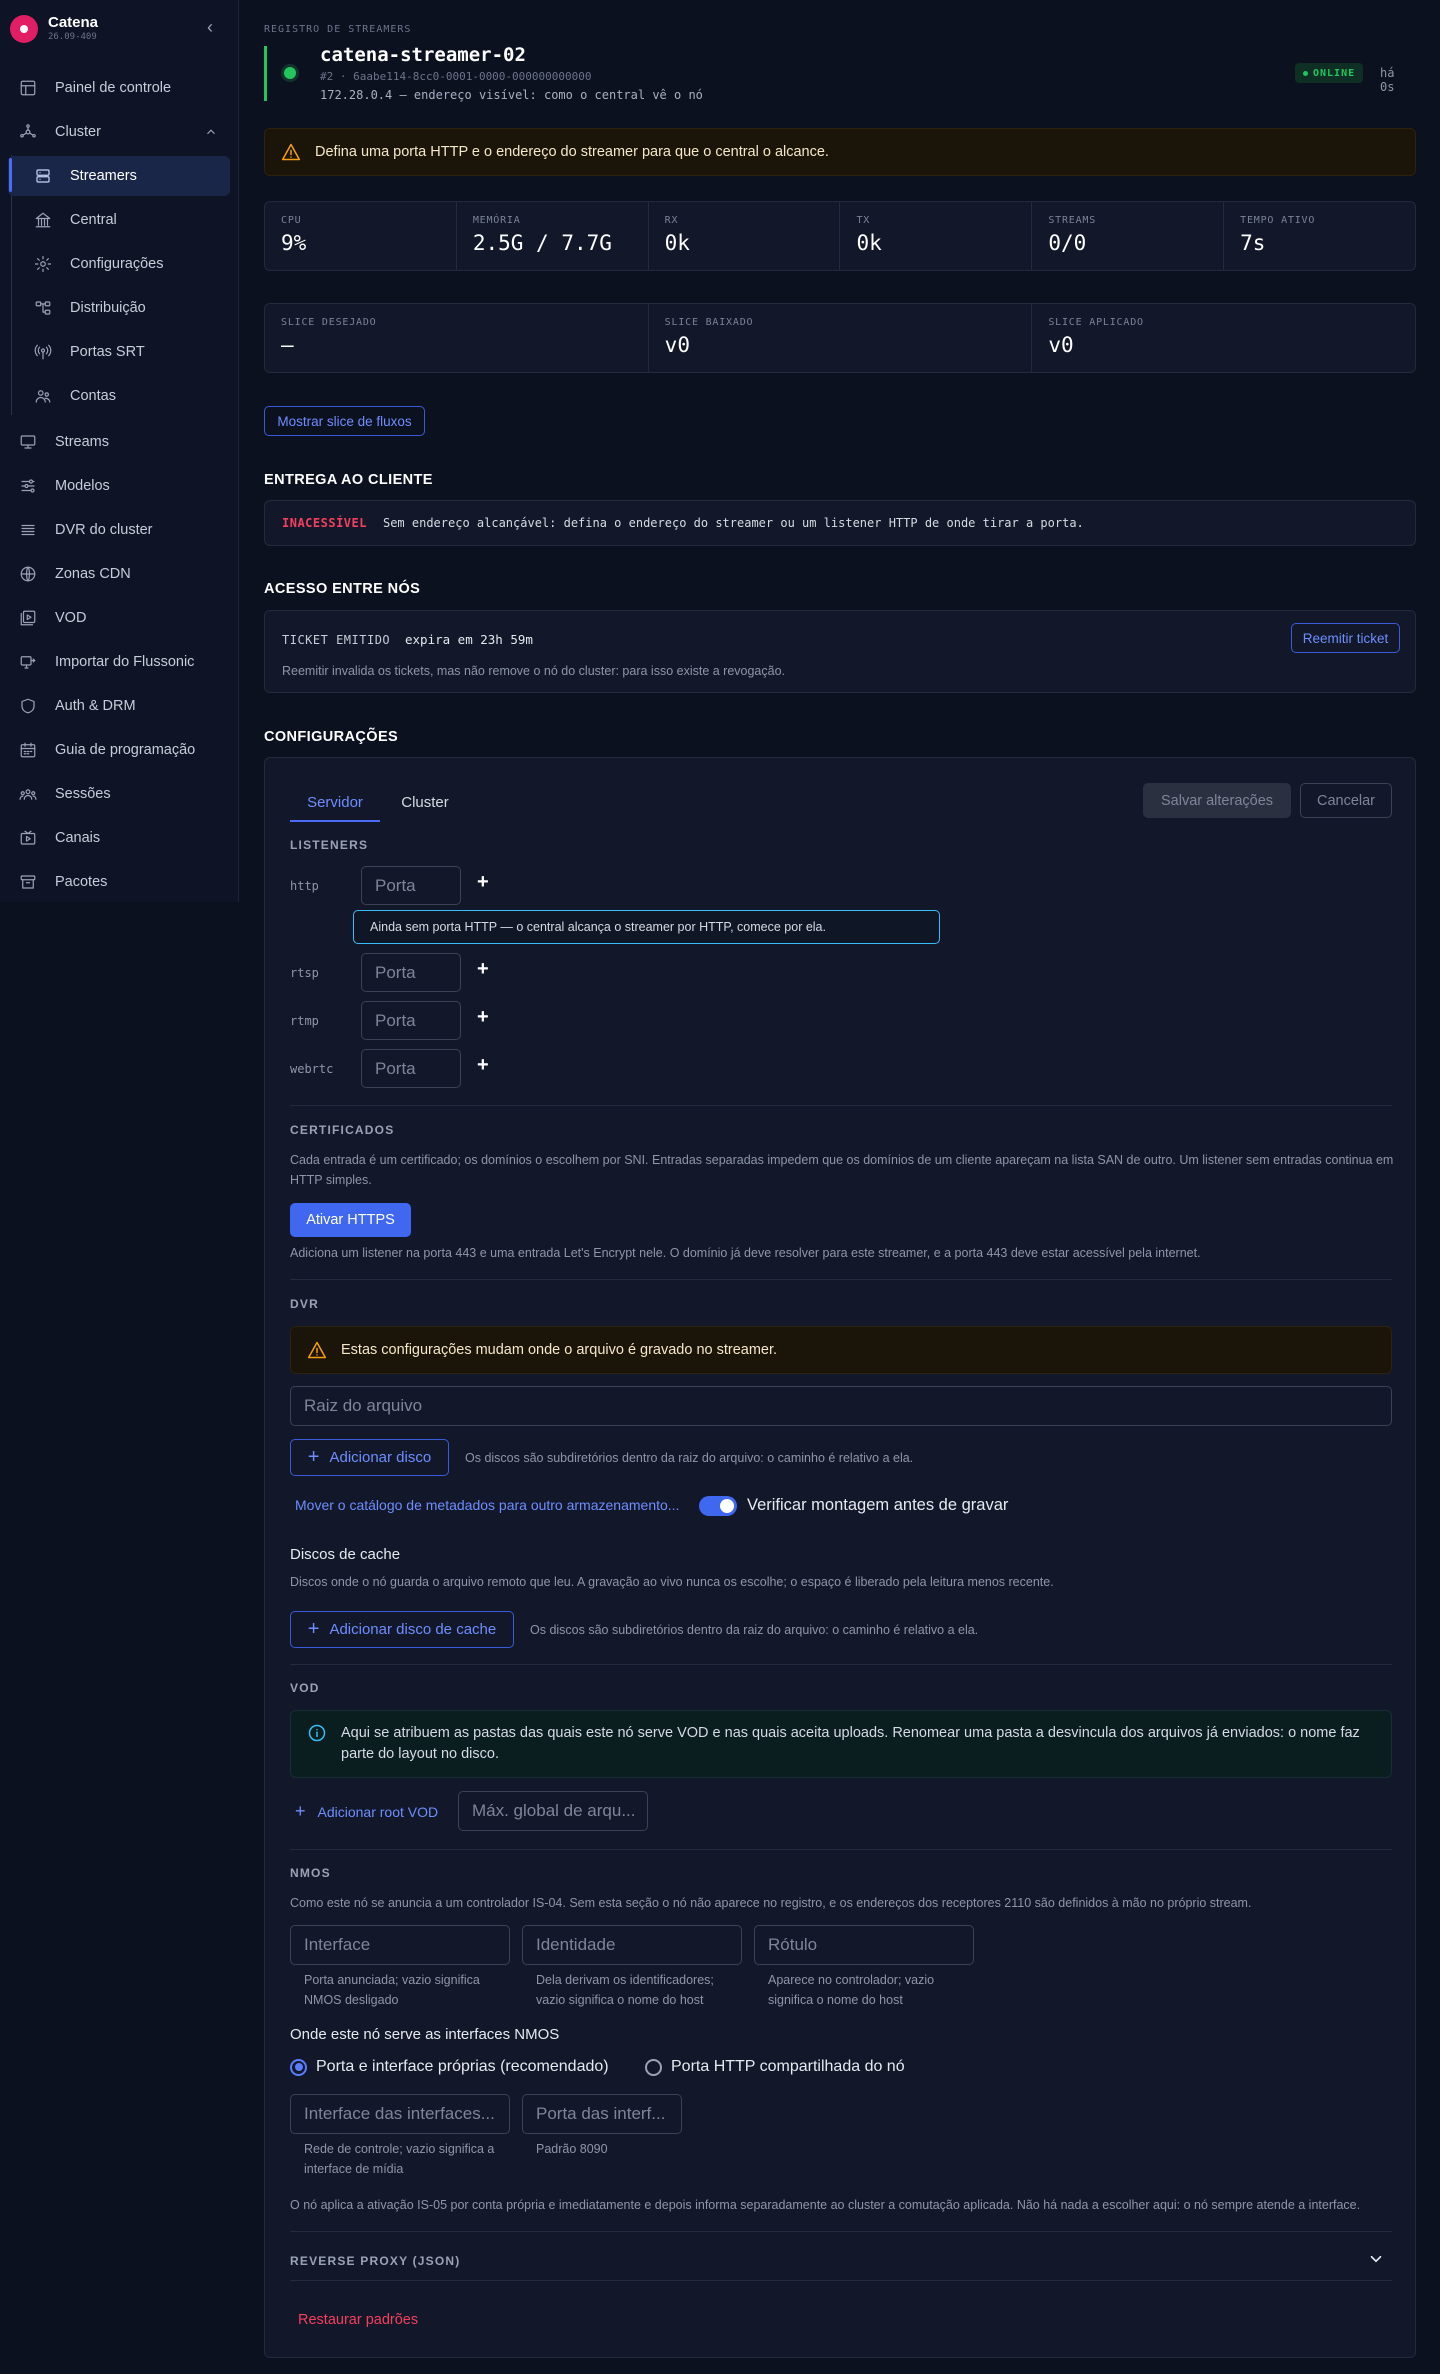 This screenshot has width=1440, height=2374. What do you see at coordinates (119, 442) in the screenshot?
I see `nav-streams: Streams` at bounding box center [119, 442].